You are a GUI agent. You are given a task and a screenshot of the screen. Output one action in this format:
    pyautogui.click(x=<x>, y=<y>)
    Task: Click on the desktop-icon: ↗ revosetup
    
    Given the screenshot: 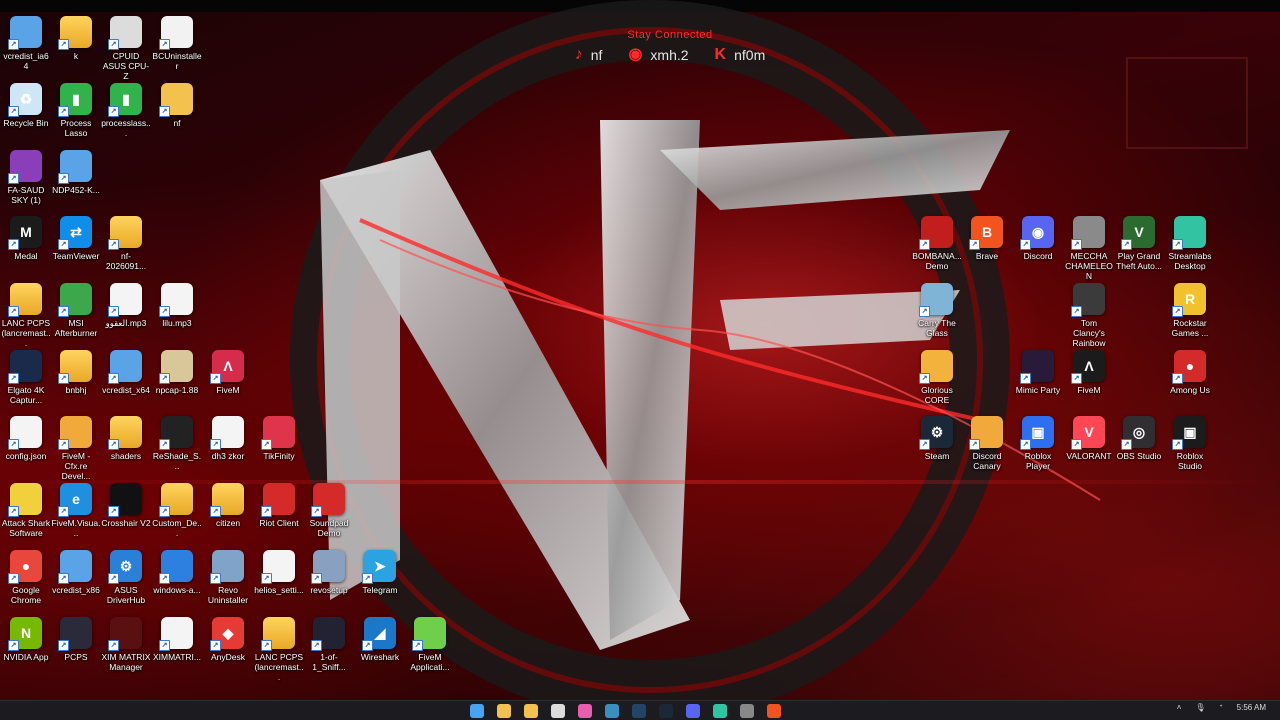 What is the action you would take?
    pyautogui.click(x=329, y=572)
    